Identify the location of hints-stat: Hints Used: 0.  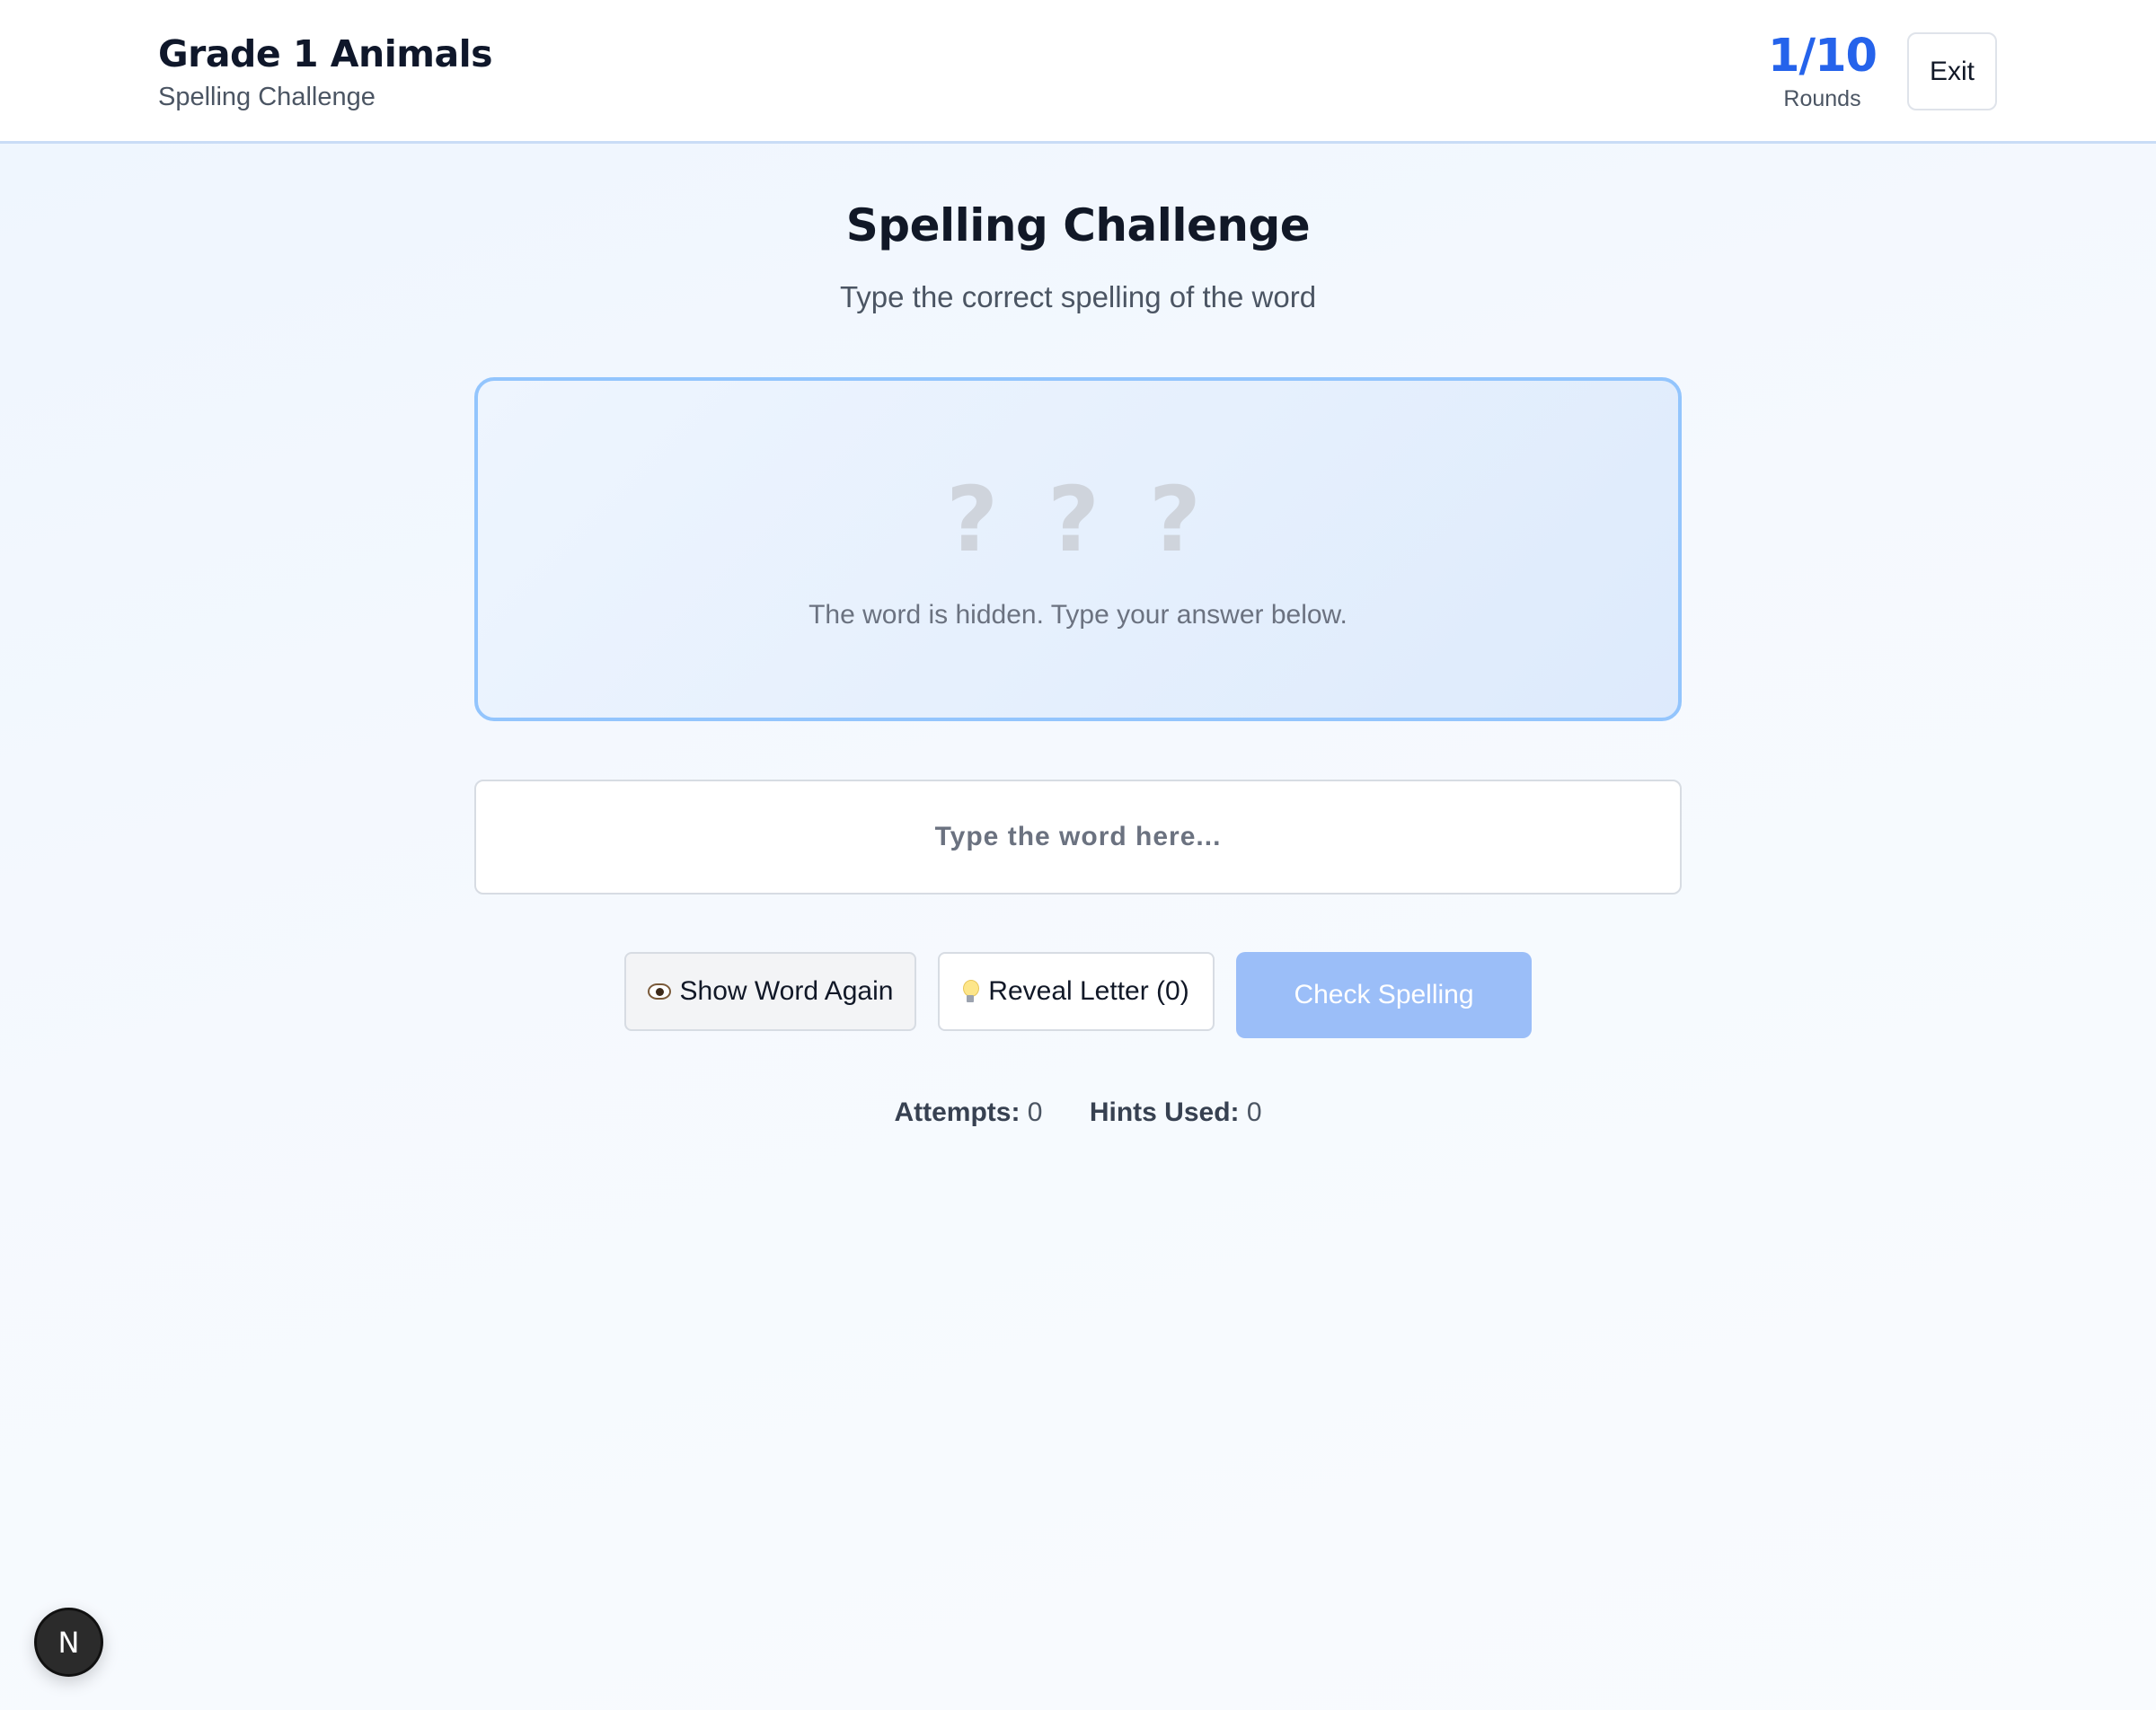
(1176, 1112).